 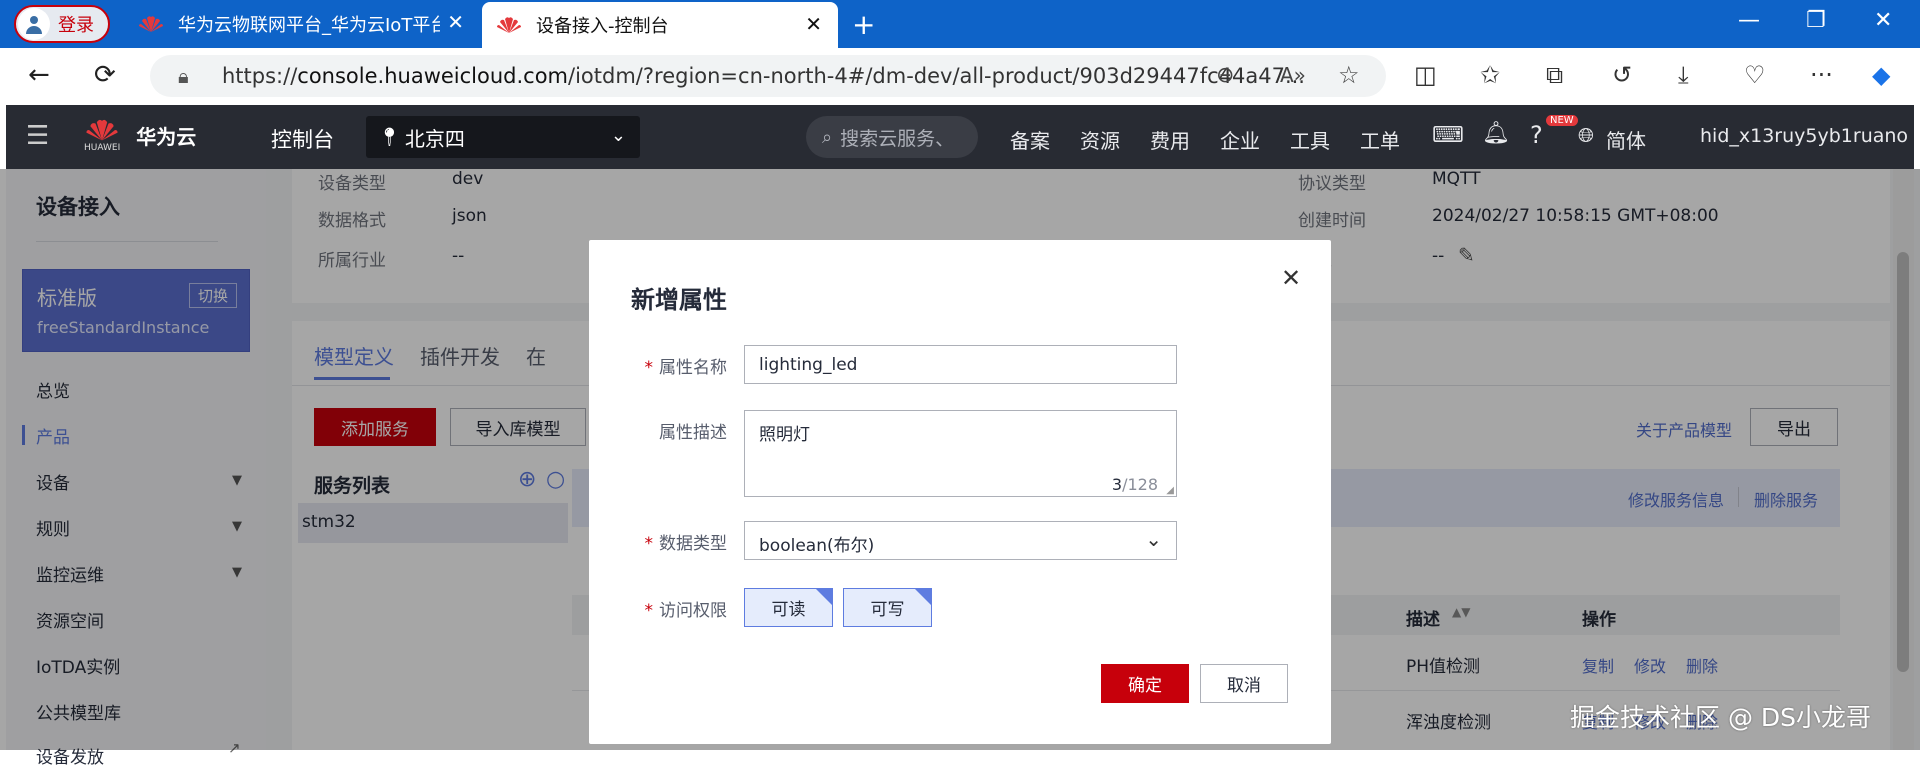 I want to click on property-name-input: lighting_led, so click(x=960, y=364).